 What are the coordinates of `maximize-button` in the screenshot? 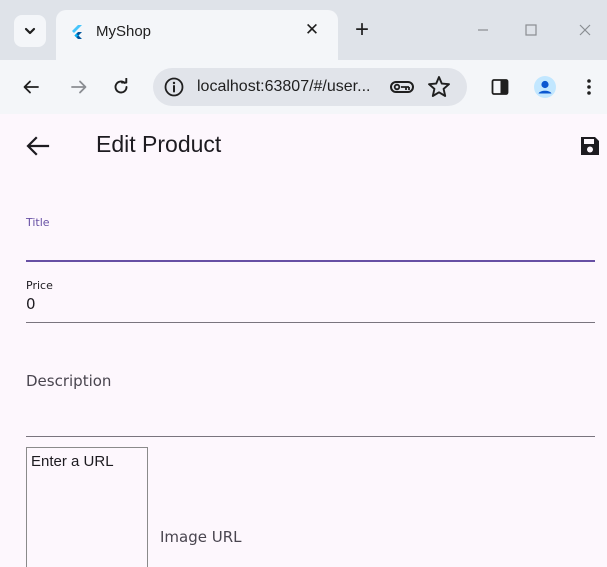 It's located at (531, 30).